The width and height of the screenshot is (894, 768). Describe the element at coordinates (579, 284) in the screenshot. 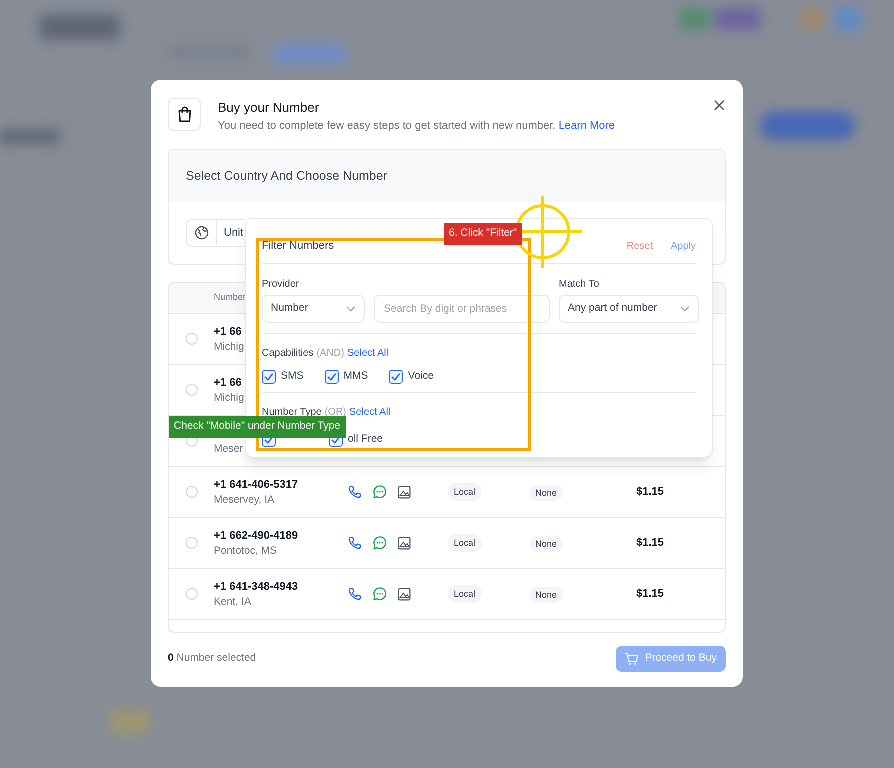

I see `field-label: Match To` at that location.